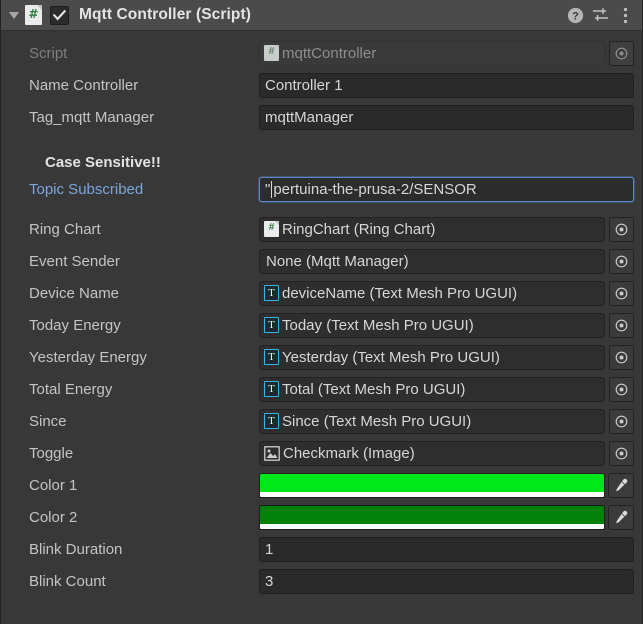  I want to click on field-control-today-energy: T Today (Text Mesh Pro UGUI), so click(446, 325).